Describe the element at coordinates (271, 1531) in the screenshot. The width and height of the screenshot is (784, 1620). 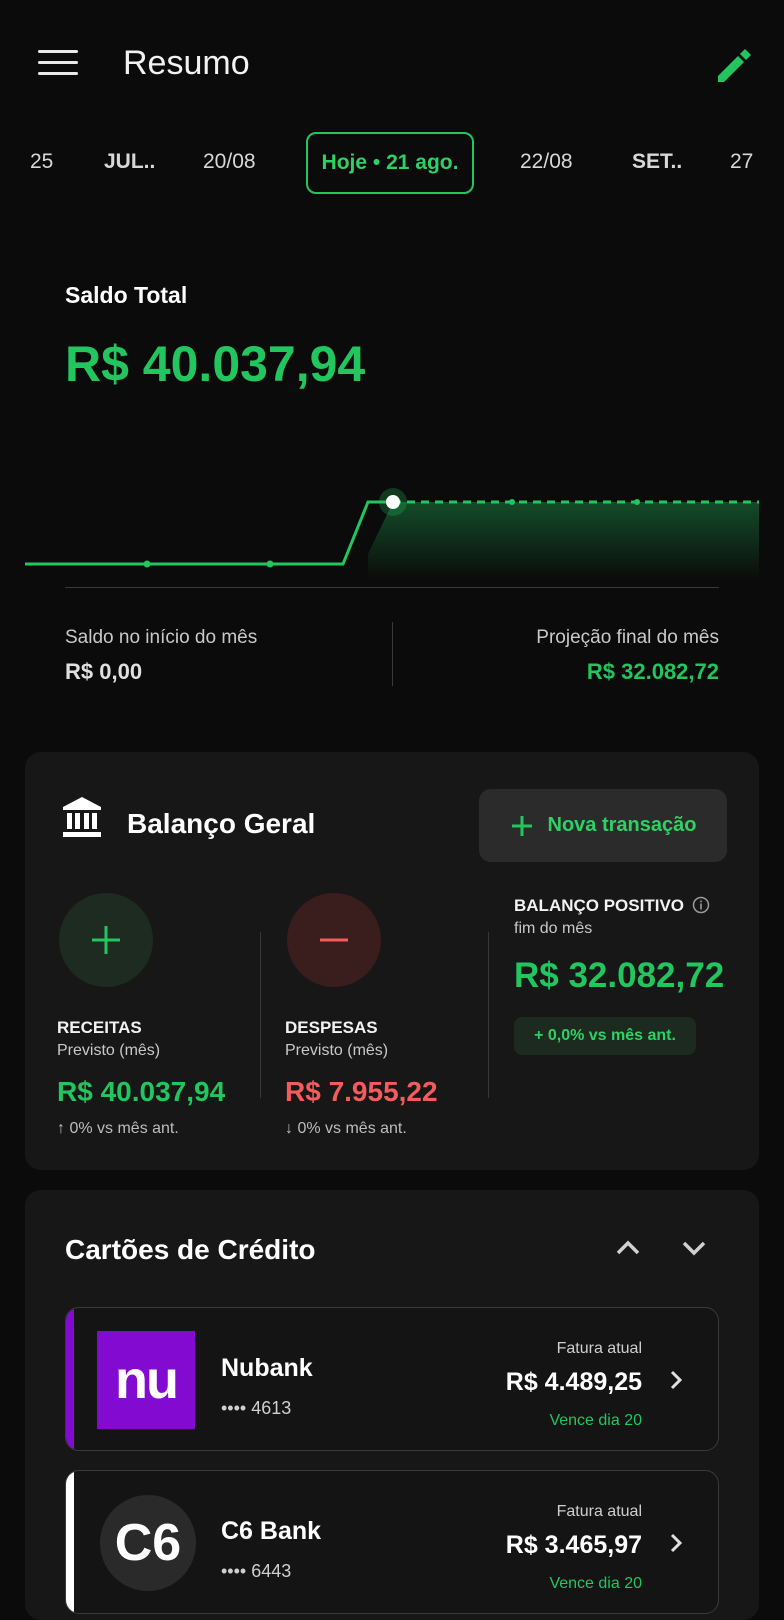
I see `card-name: C6 Bank` at that location.